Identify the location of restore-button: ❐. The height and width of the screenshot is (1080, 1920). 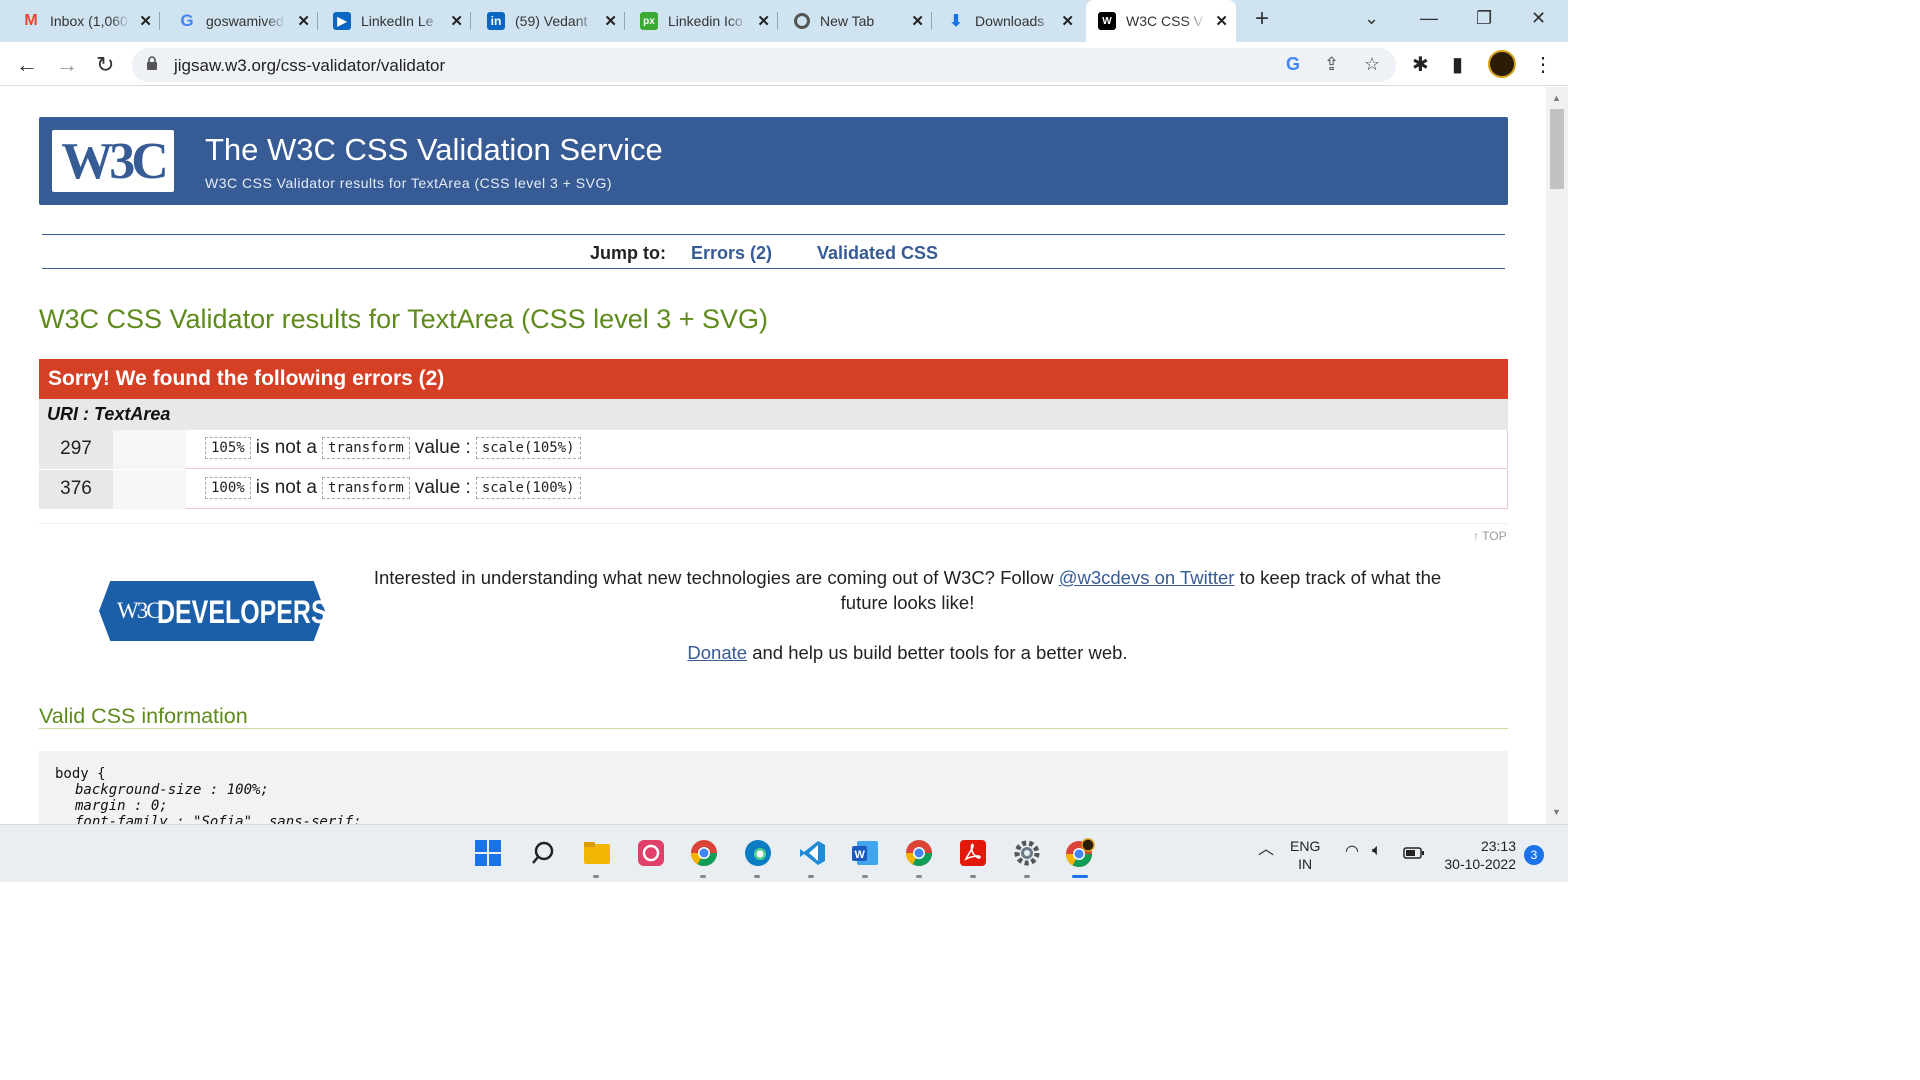
(1484, 18).